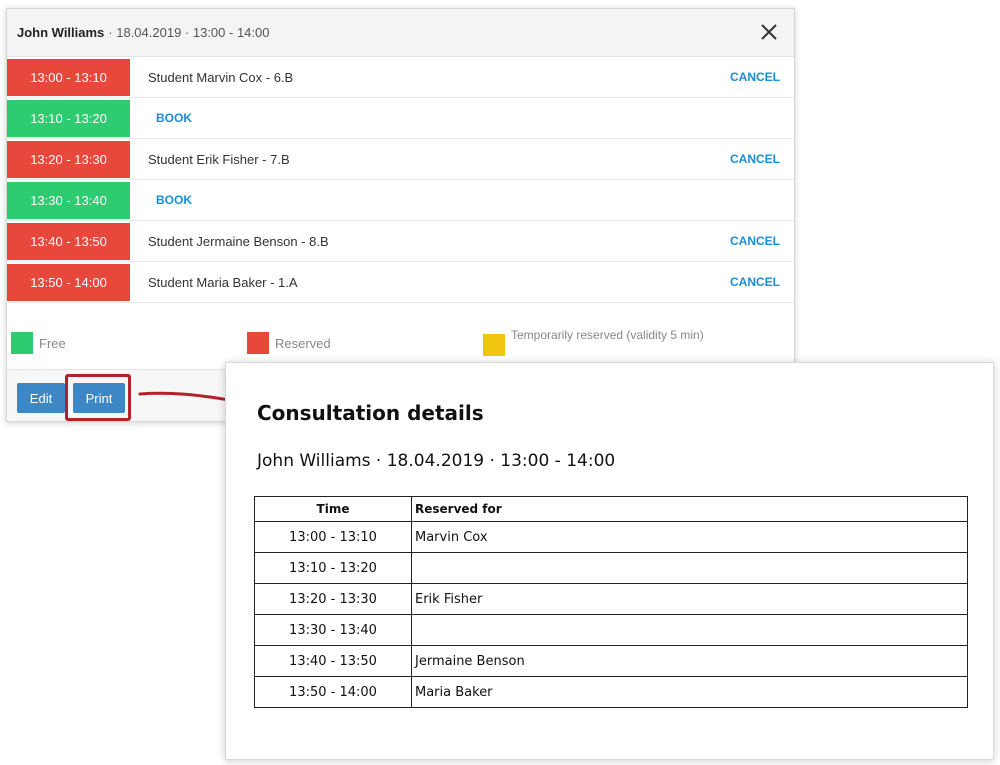  What do you see at coordinates (333, 537) in the screenshot?
I see `cell-time: 13:00 - 13:10` at bounding box center [333, 537].